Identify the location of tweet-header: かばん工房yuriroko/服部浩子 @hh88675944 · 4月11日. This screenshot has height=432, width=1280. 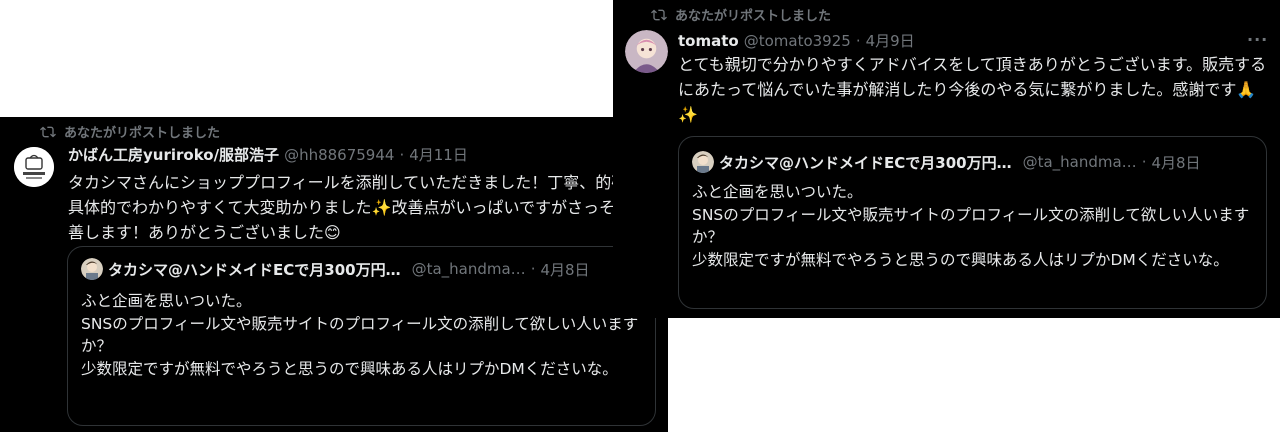
(268, 154).